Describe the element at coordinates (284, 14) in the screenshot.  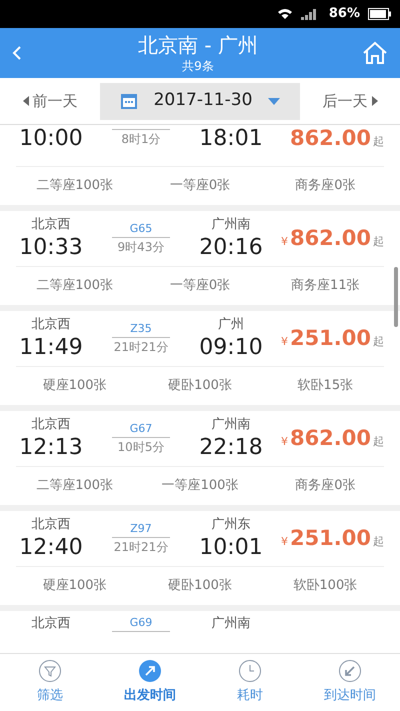
I see `wifi-icon` at that location.